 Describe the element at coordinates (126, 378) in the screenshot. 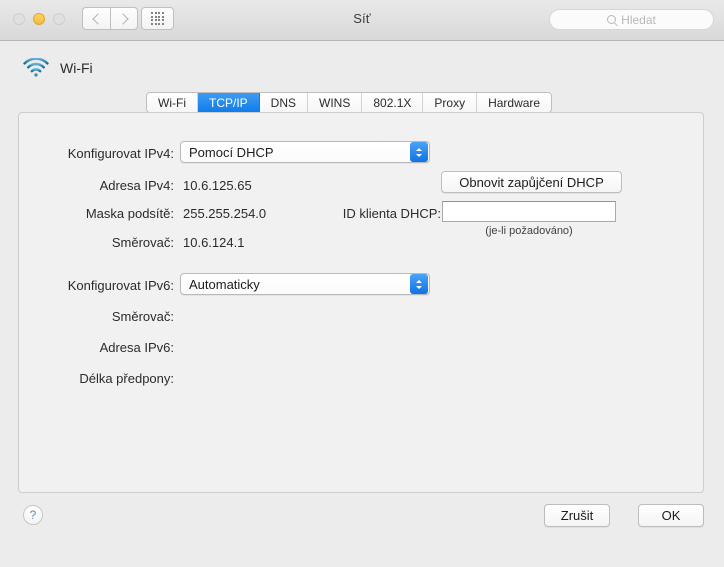

I see `prefix-length-label: Délka předpony:` at that location.